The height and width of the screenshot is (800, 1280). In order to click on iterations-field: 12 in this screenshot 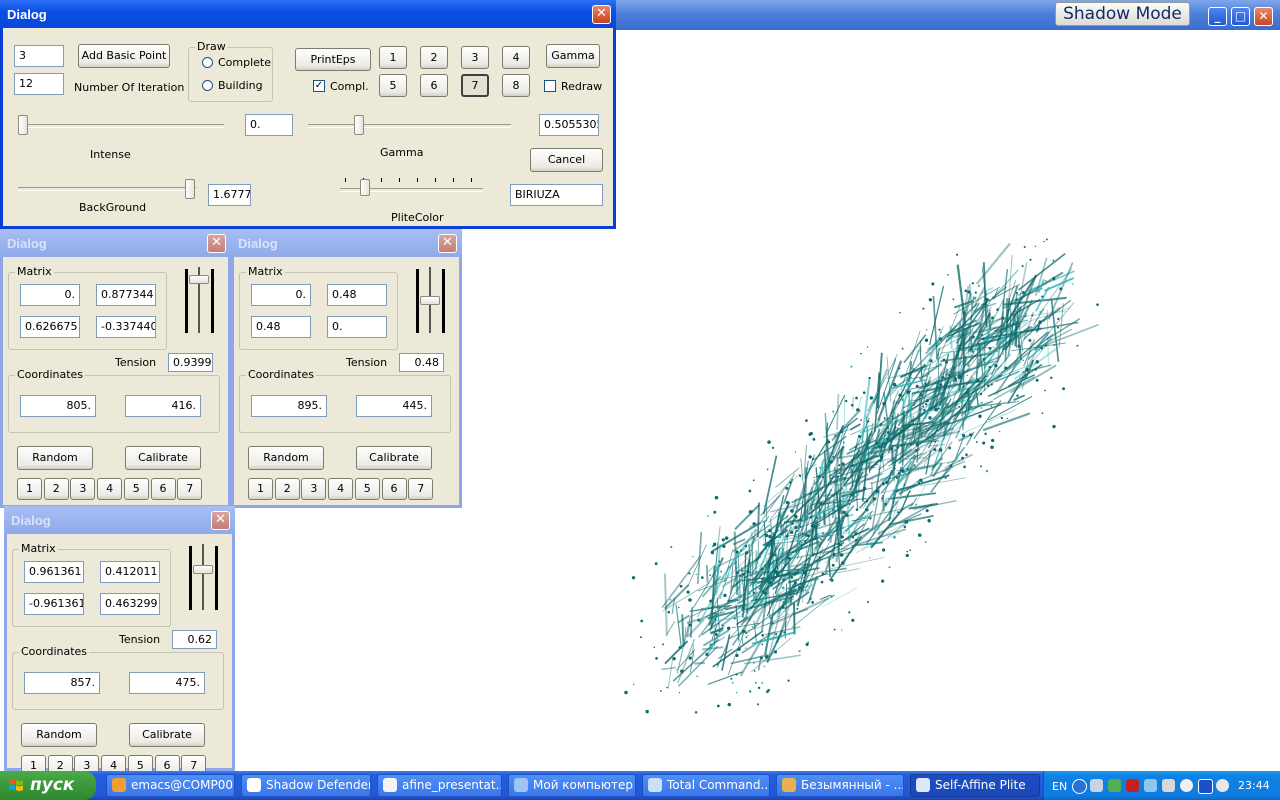, I will do `click(39, 84)`.